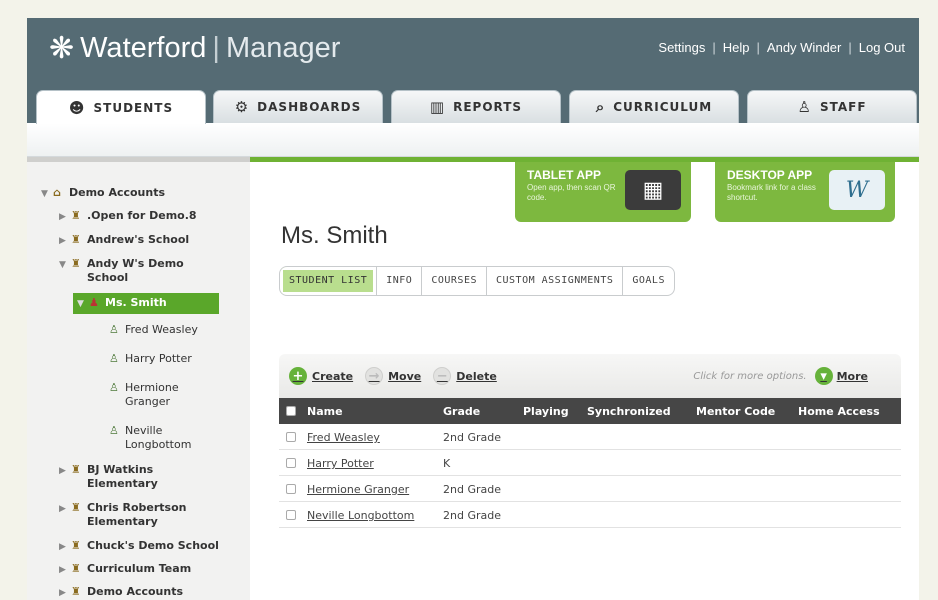 The width and height of the screenshot is (938, 600). Describe the element at coordinates (374, 376) in the screenshot. I see `move-icon: →` at that location.